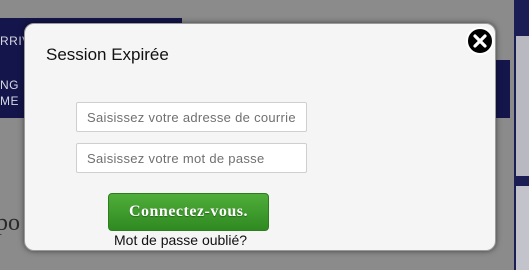  I want to click on email-field, so click(191, 117).